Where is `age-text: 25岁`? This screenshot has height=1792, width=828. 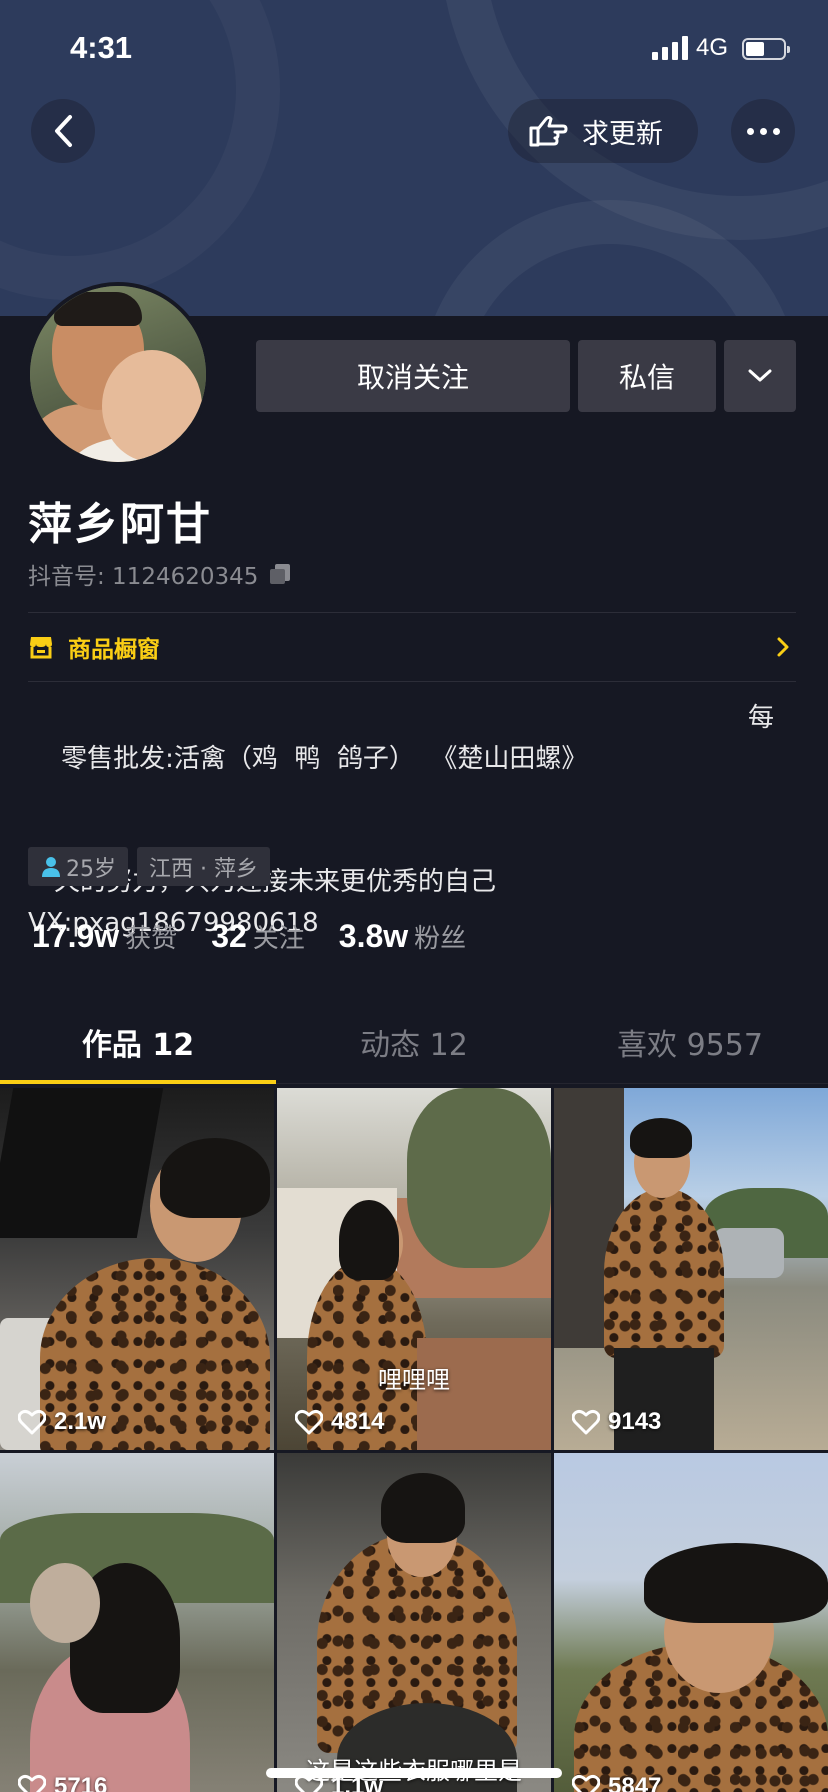
age-text: 25岁 is located at coordinates (91, 869).